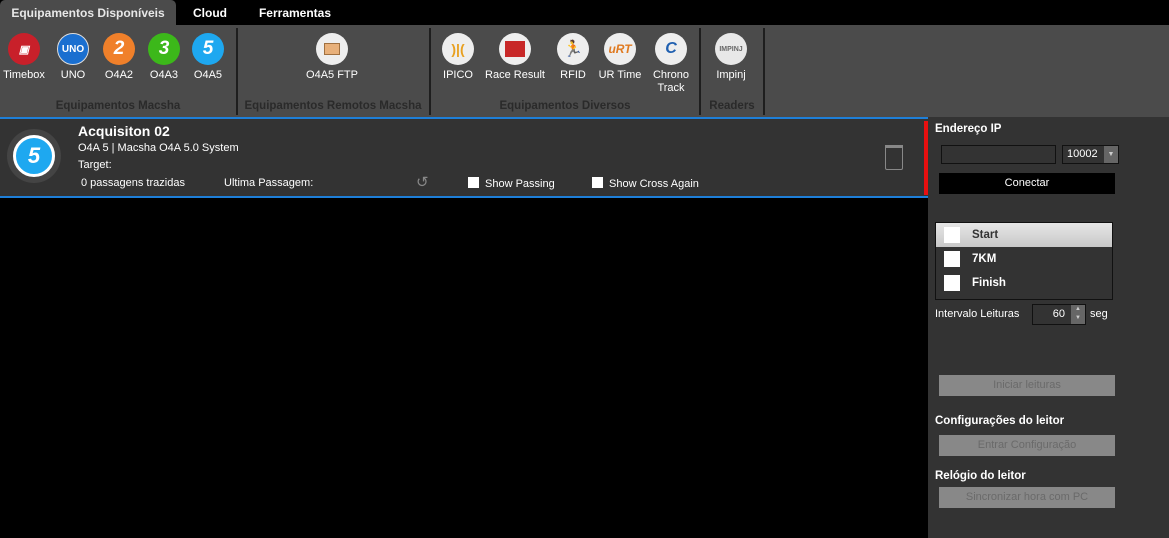 This screenshot has height=538, width=1169. I want to click on list-item: Start, so click(1024, 235).